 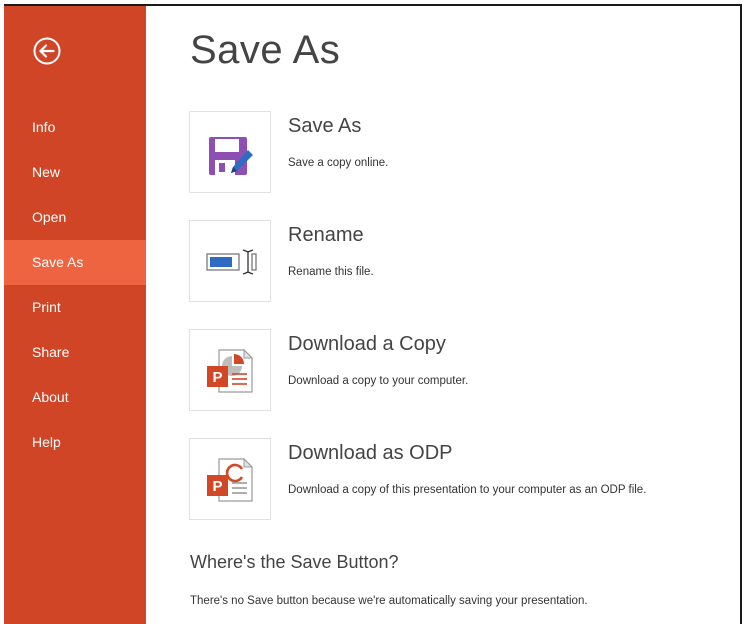 What do you see at coordinates (75, 442) in the screenshot?
I see `nav-item-help: Help` at bounding box center [75, 442].